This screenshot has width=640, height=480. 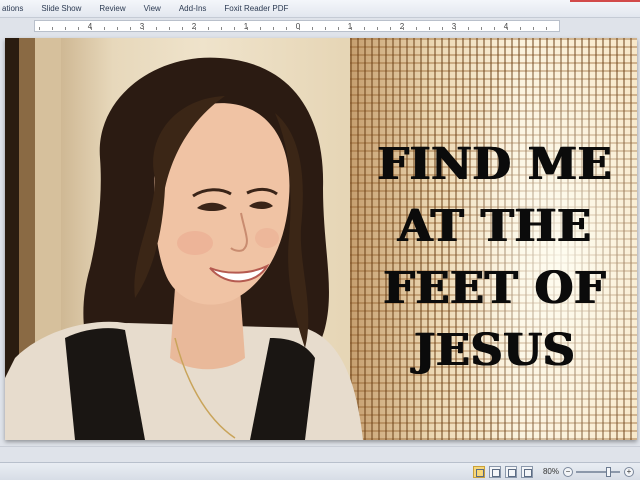 What do you see at coordinates (152, 9) in the screenshot?
I see `tab-view: View` at bounding box center [152, 9].